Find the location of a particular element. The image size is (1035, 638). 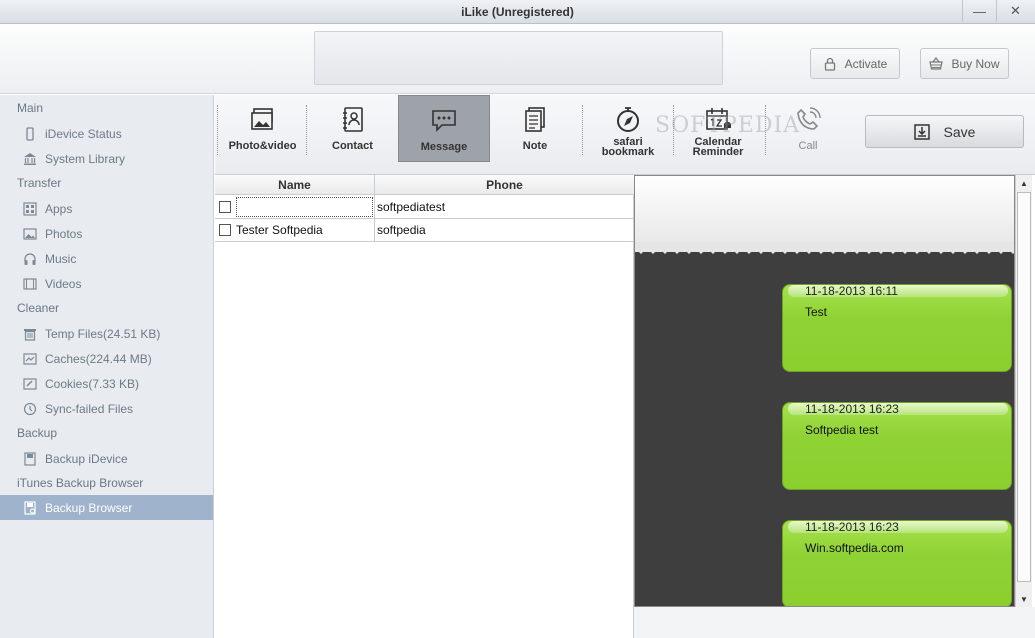

softpedia-watermark: SOFTPEDIA is located at coordinates (728, 125).